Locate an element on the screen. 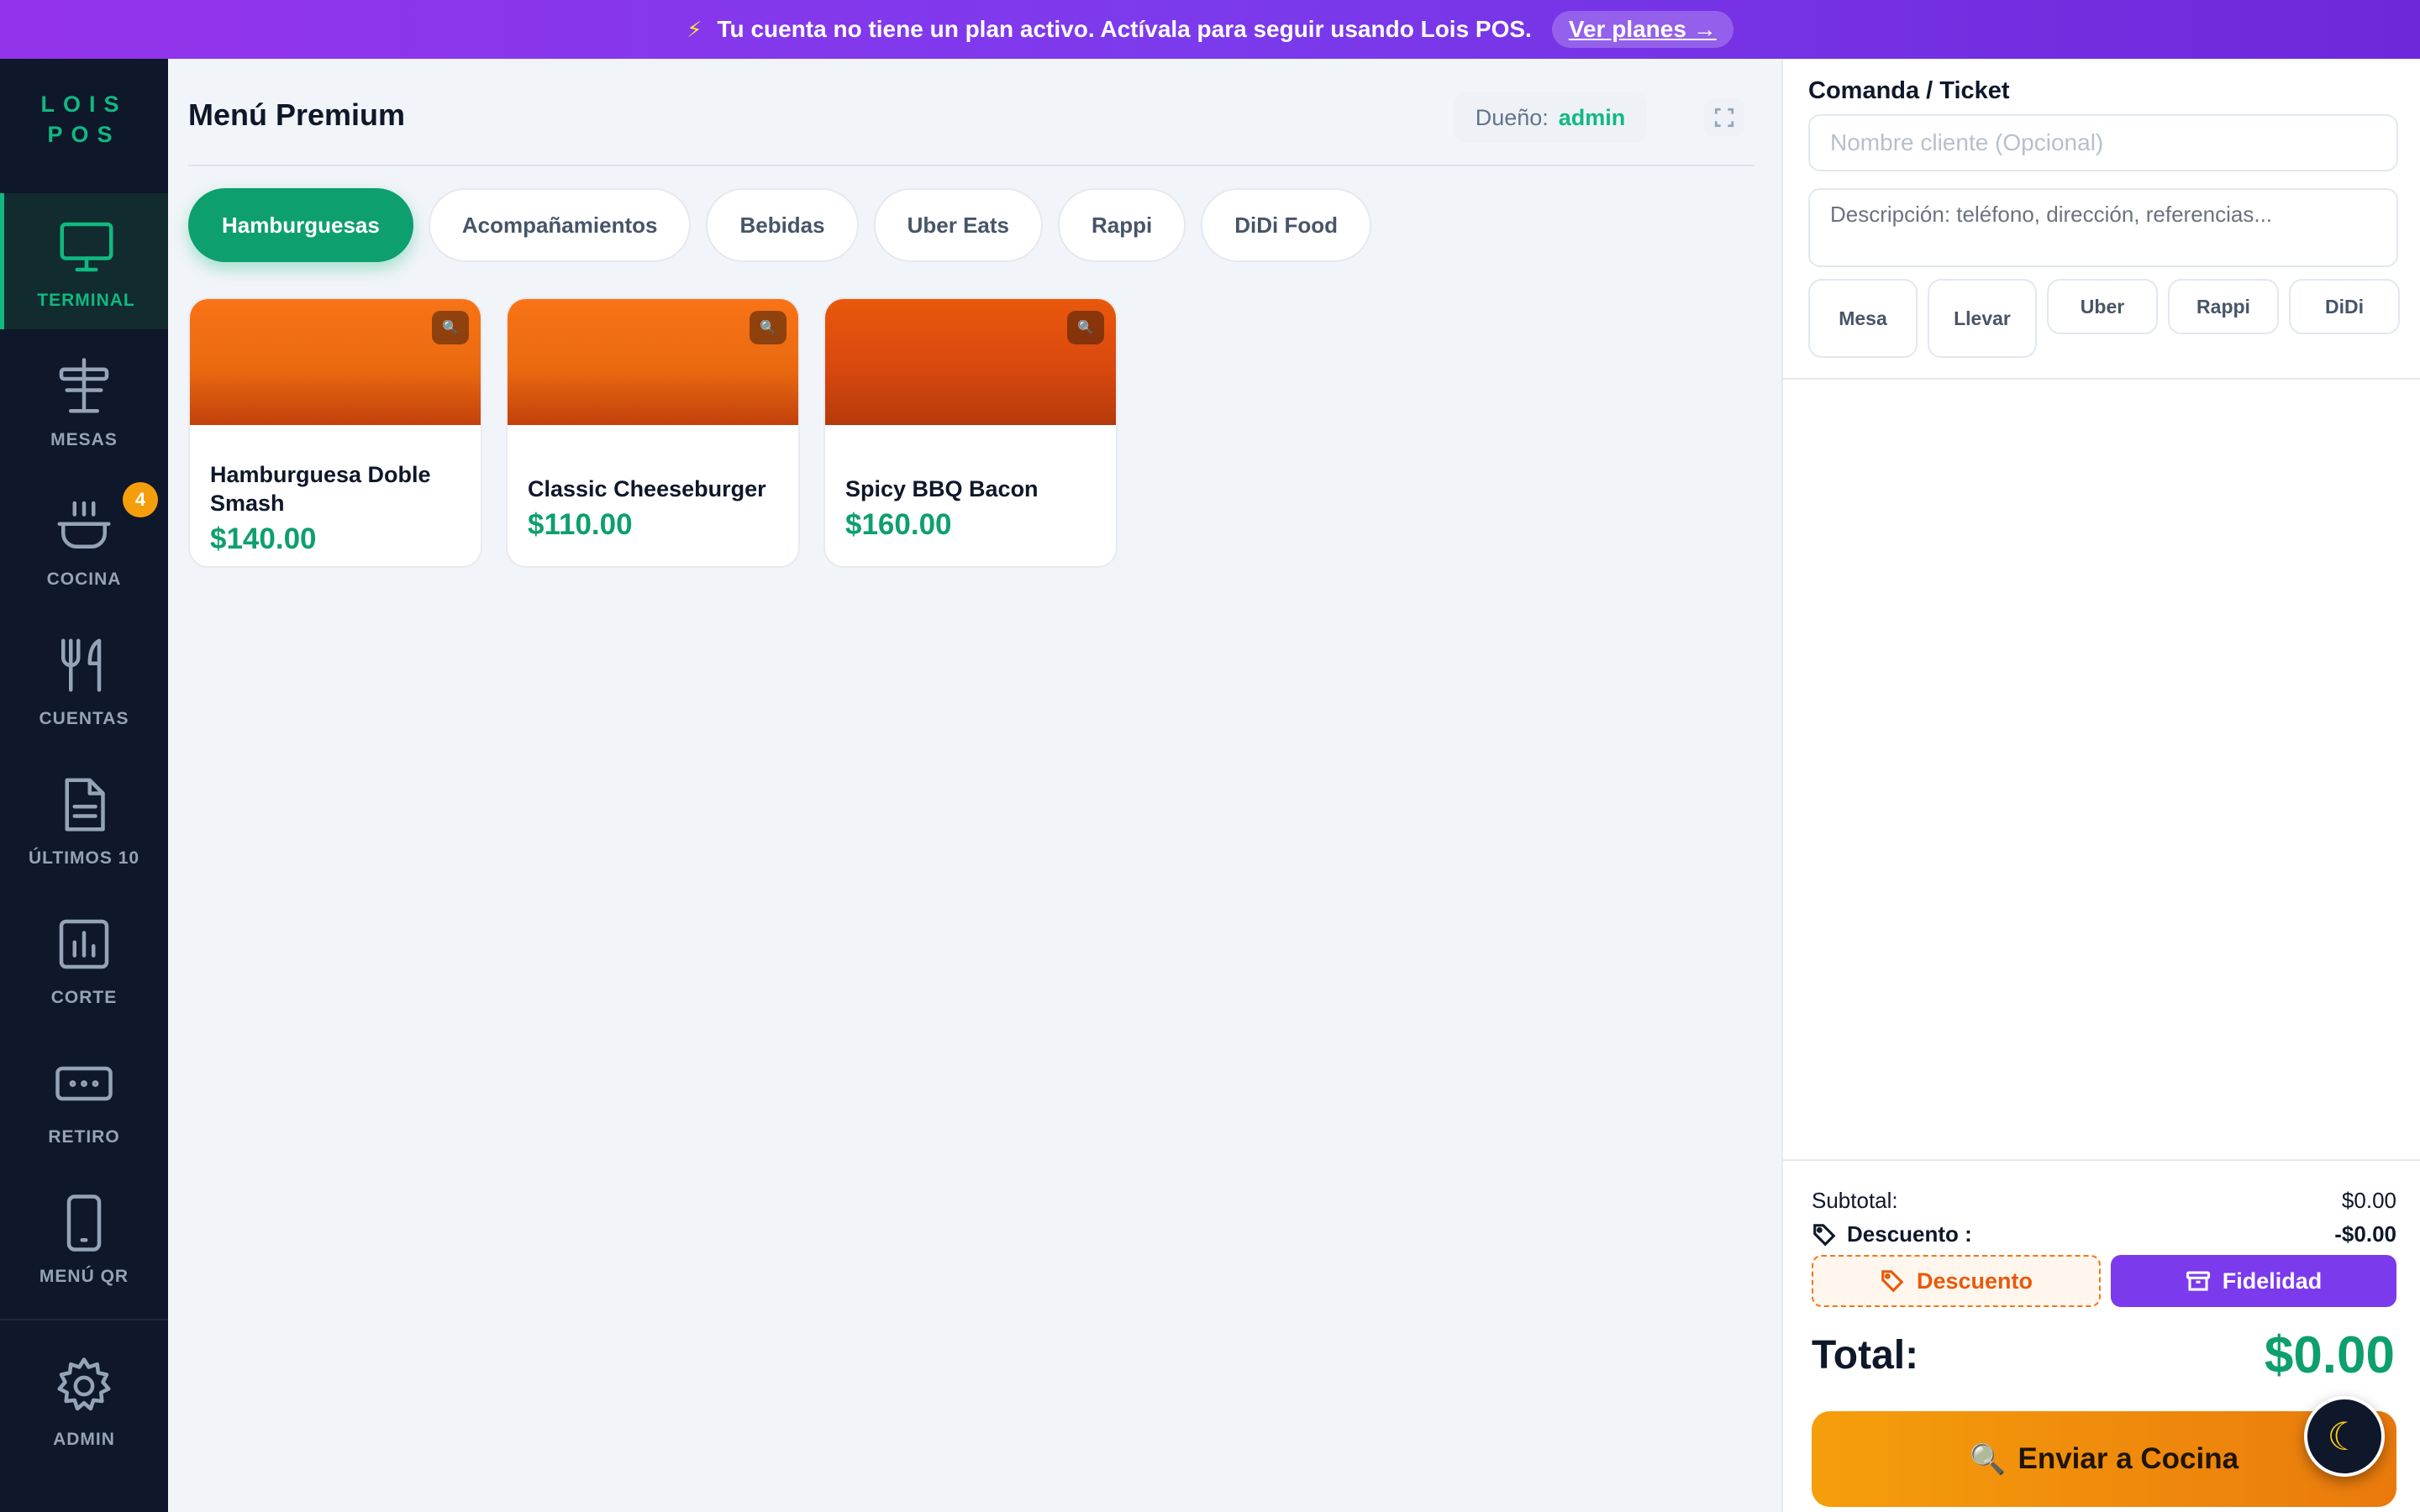 This screenshot has height=1512, width=2420. sidebar-item-menu-qr: MENÚ QR is located at coordinates (84, 1237).